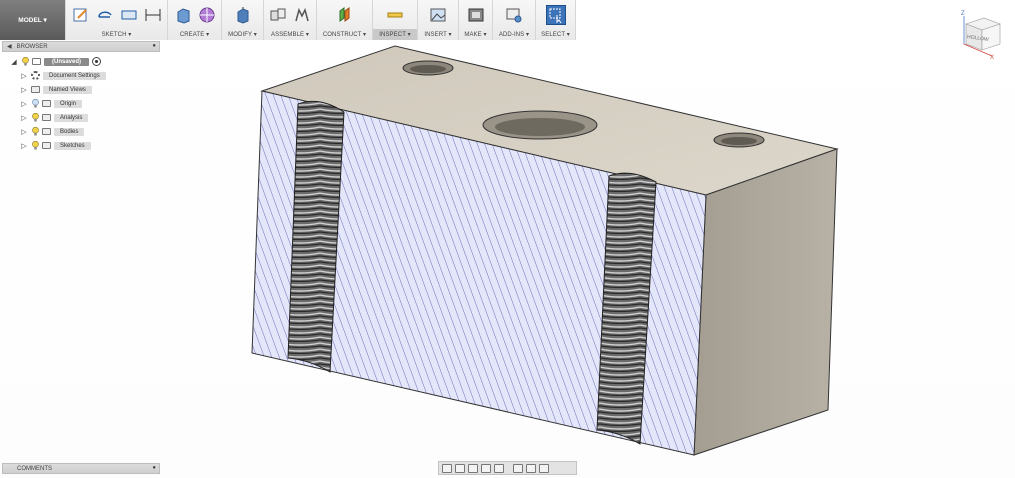 The image size is (1015, 478). What do you see at coordinates (765, 302) in the screenshot?
I see `block-side-face` at bounding box center [765, 302].